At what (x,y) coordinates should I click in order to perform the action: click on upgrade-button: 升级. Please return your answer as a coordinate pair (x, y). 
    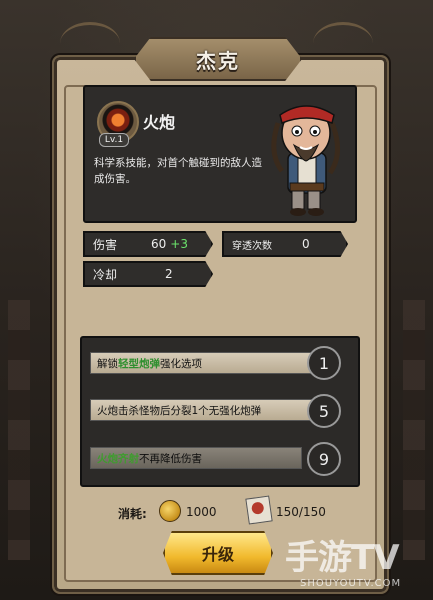
    Looking at the image, I should click on (218, 553).